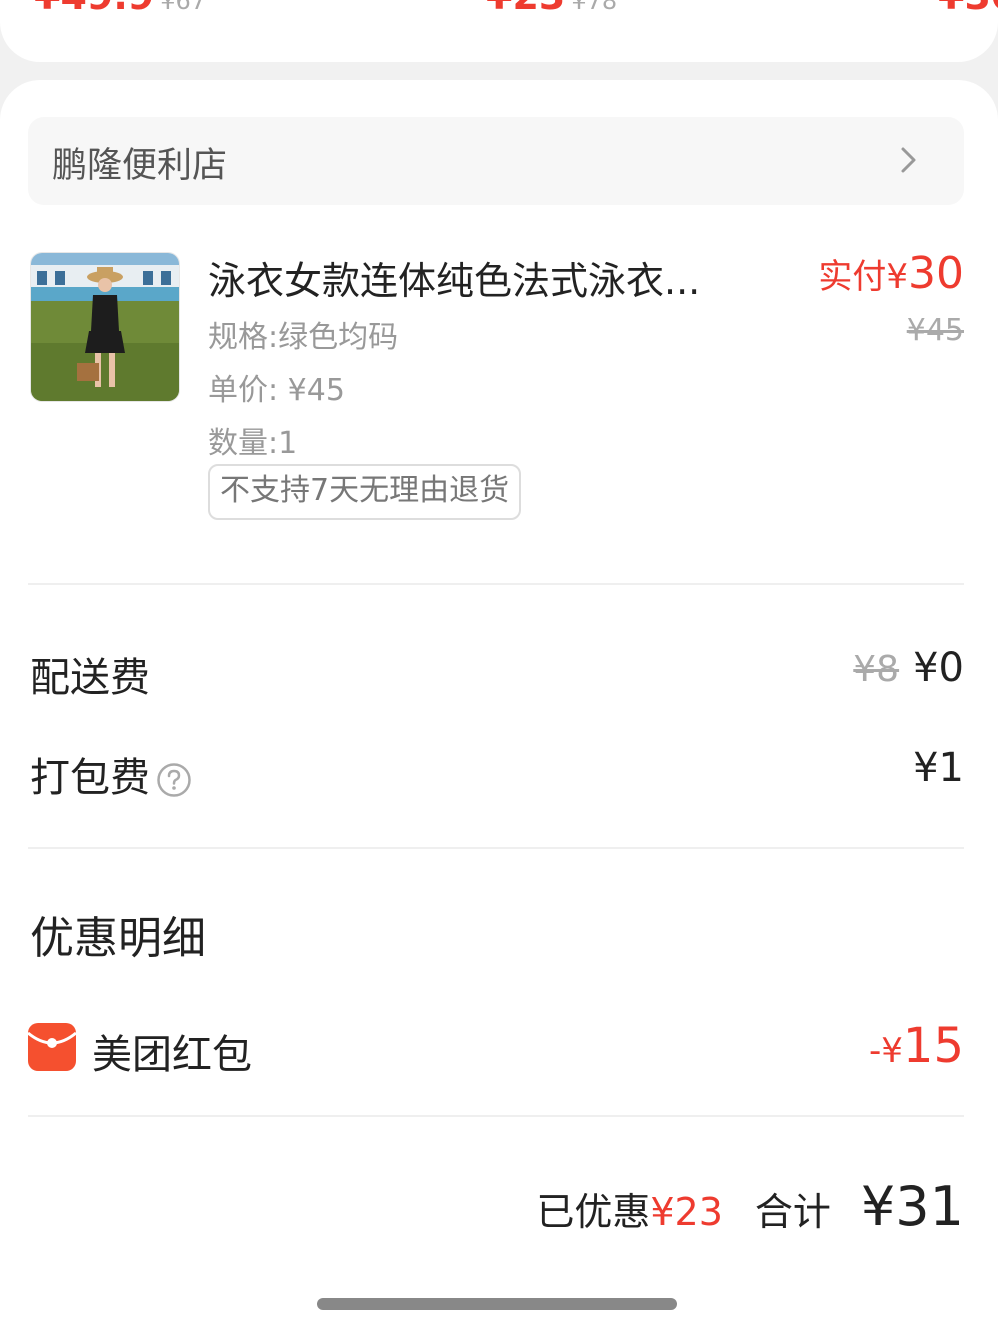 Image resolution: width=998 pixels, height=1330 pixels. Describe the element at coordinates (686, 1212) in the screenshot. I see `saved-amount: ¥23` at that location.